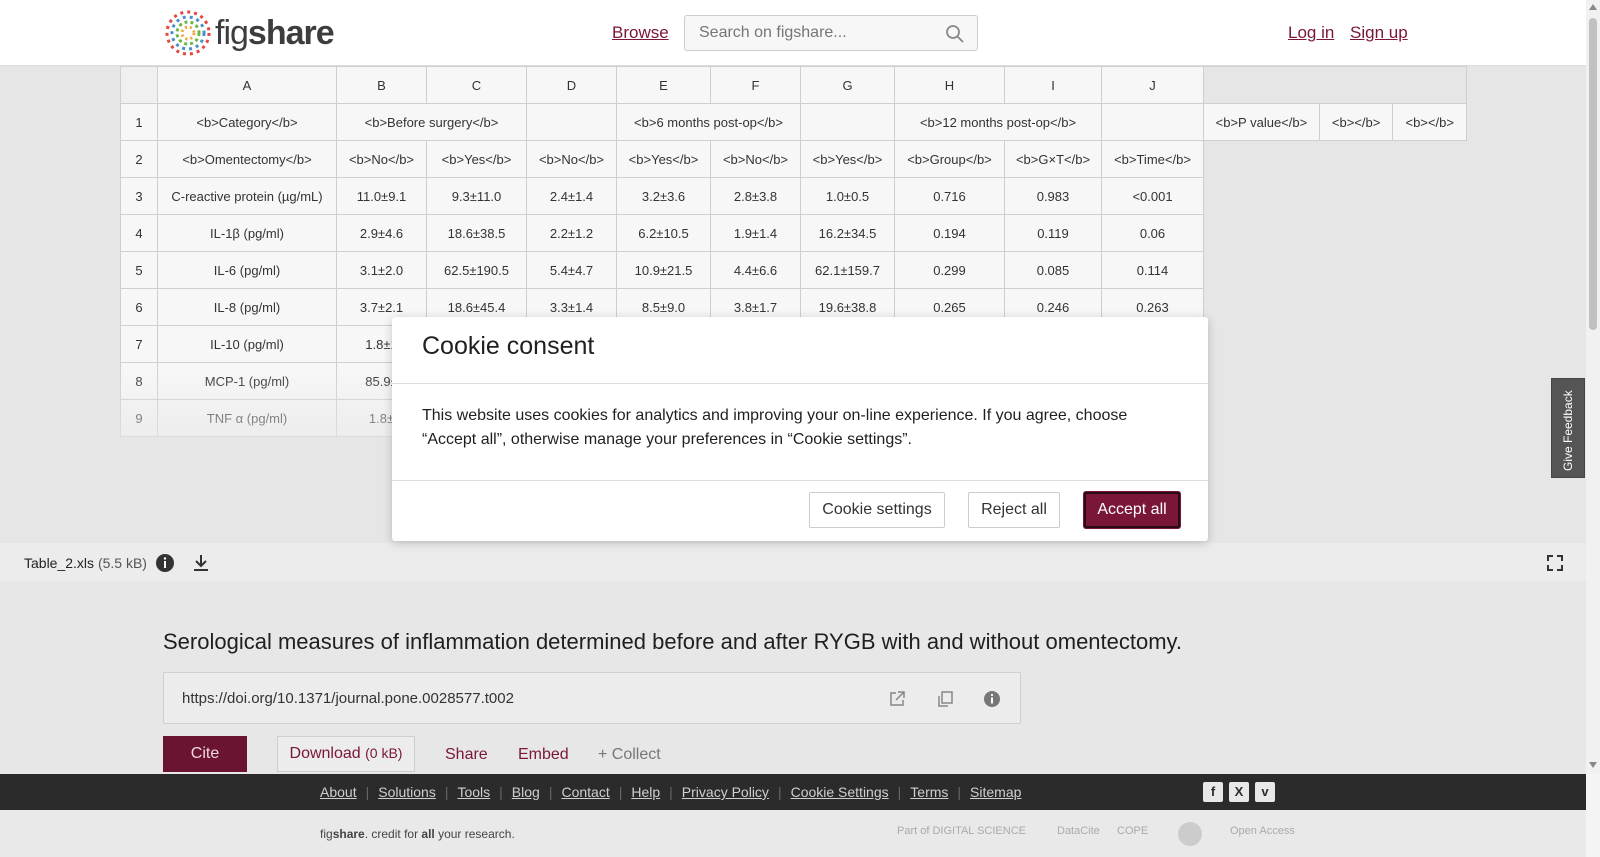  What do you see at coordinates (1593, 7) in the screenshot?
I see `scroll-up-icon` at bounding box center [1593, 7].